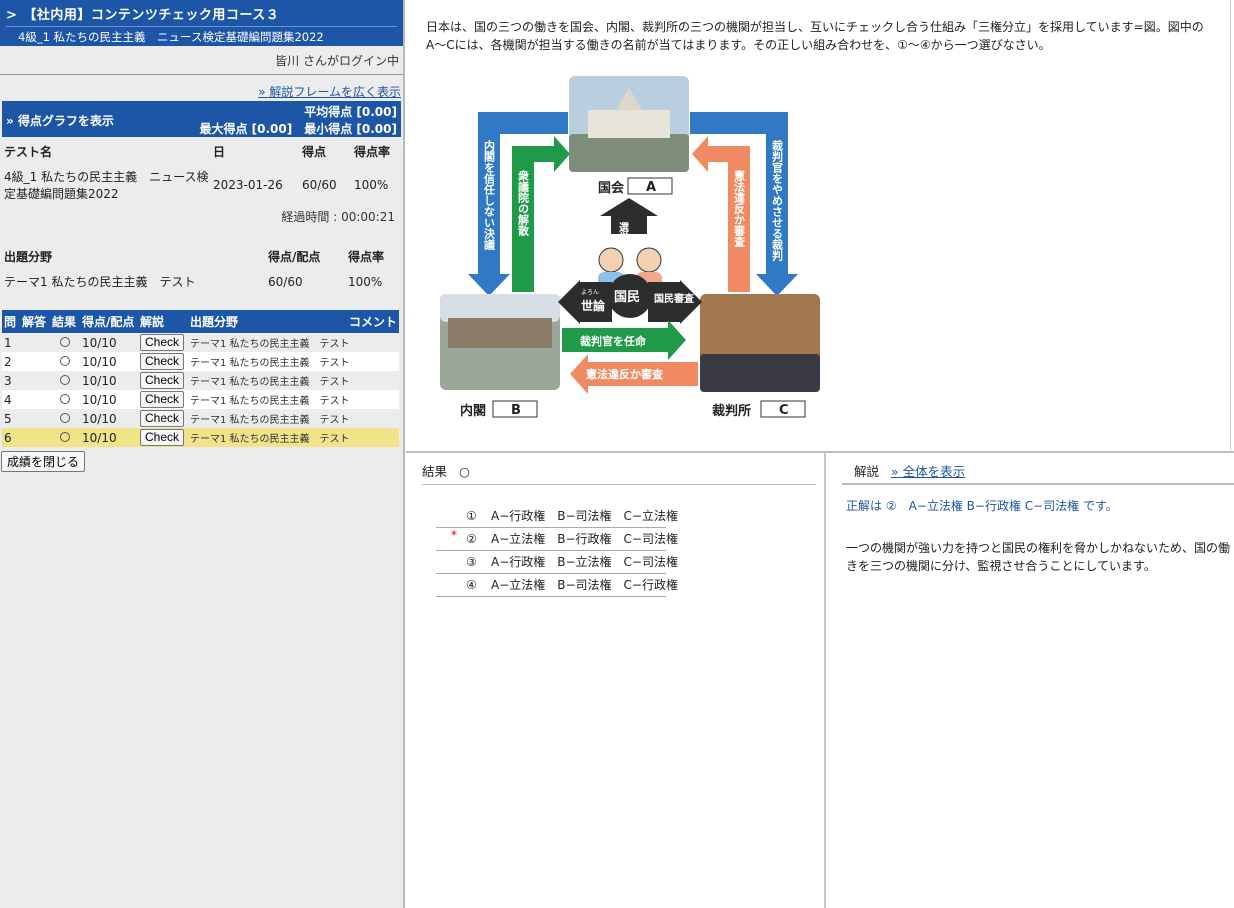 The image size is (1234, 908). Describe the element at coordinates (11, 342) in the screenshot. I see `q-no: 1` at that location.